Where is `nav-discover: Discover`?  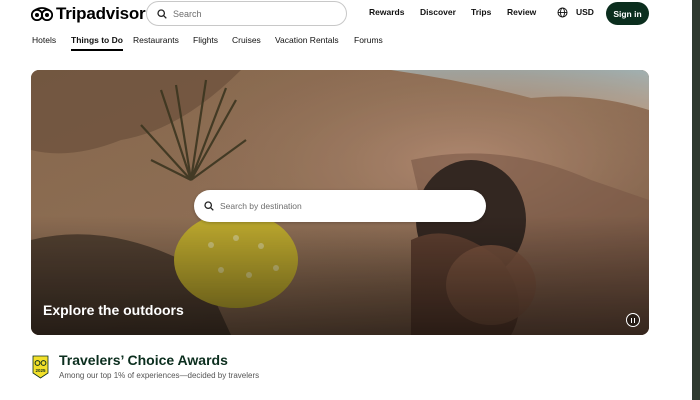 nav-discover: Discover is located at coordinates (438, 12).